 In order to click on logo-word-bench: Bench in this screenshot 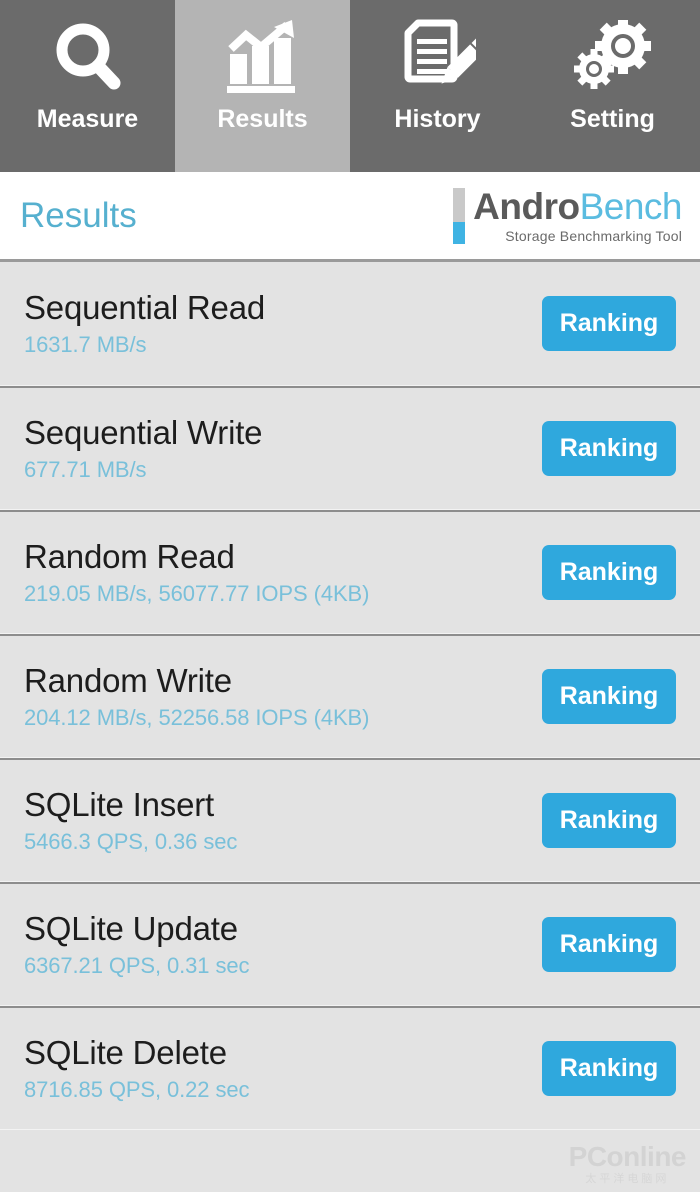, I will do `click(631, 206)`.